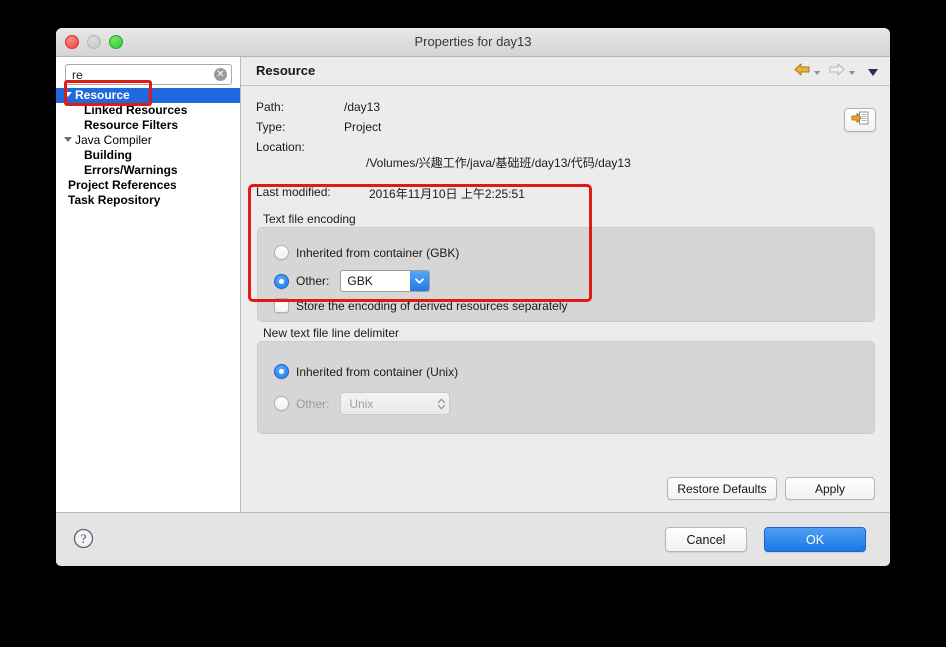  I want to click on encoding-inherited-radio, so click(281, 252).